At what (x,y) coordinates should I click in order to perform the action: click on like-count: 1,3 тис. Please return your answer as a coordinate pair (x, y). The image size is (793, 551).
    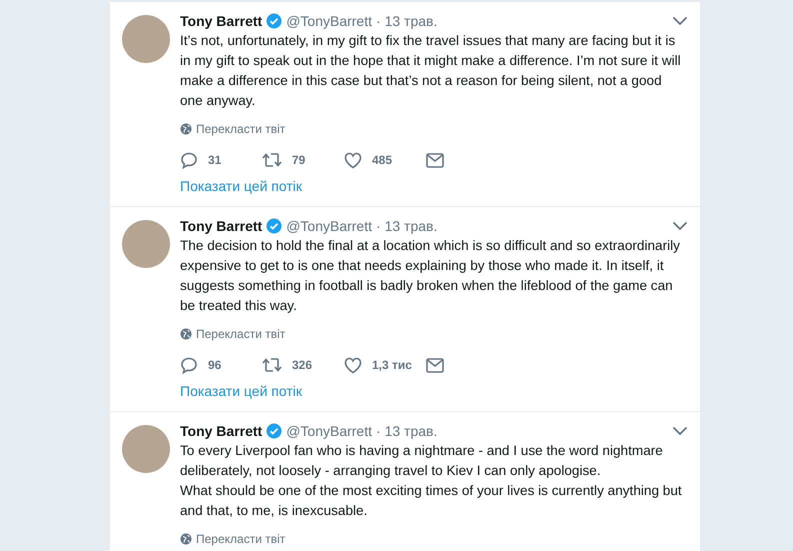
    Looking at the image, I should click on (392, 365).